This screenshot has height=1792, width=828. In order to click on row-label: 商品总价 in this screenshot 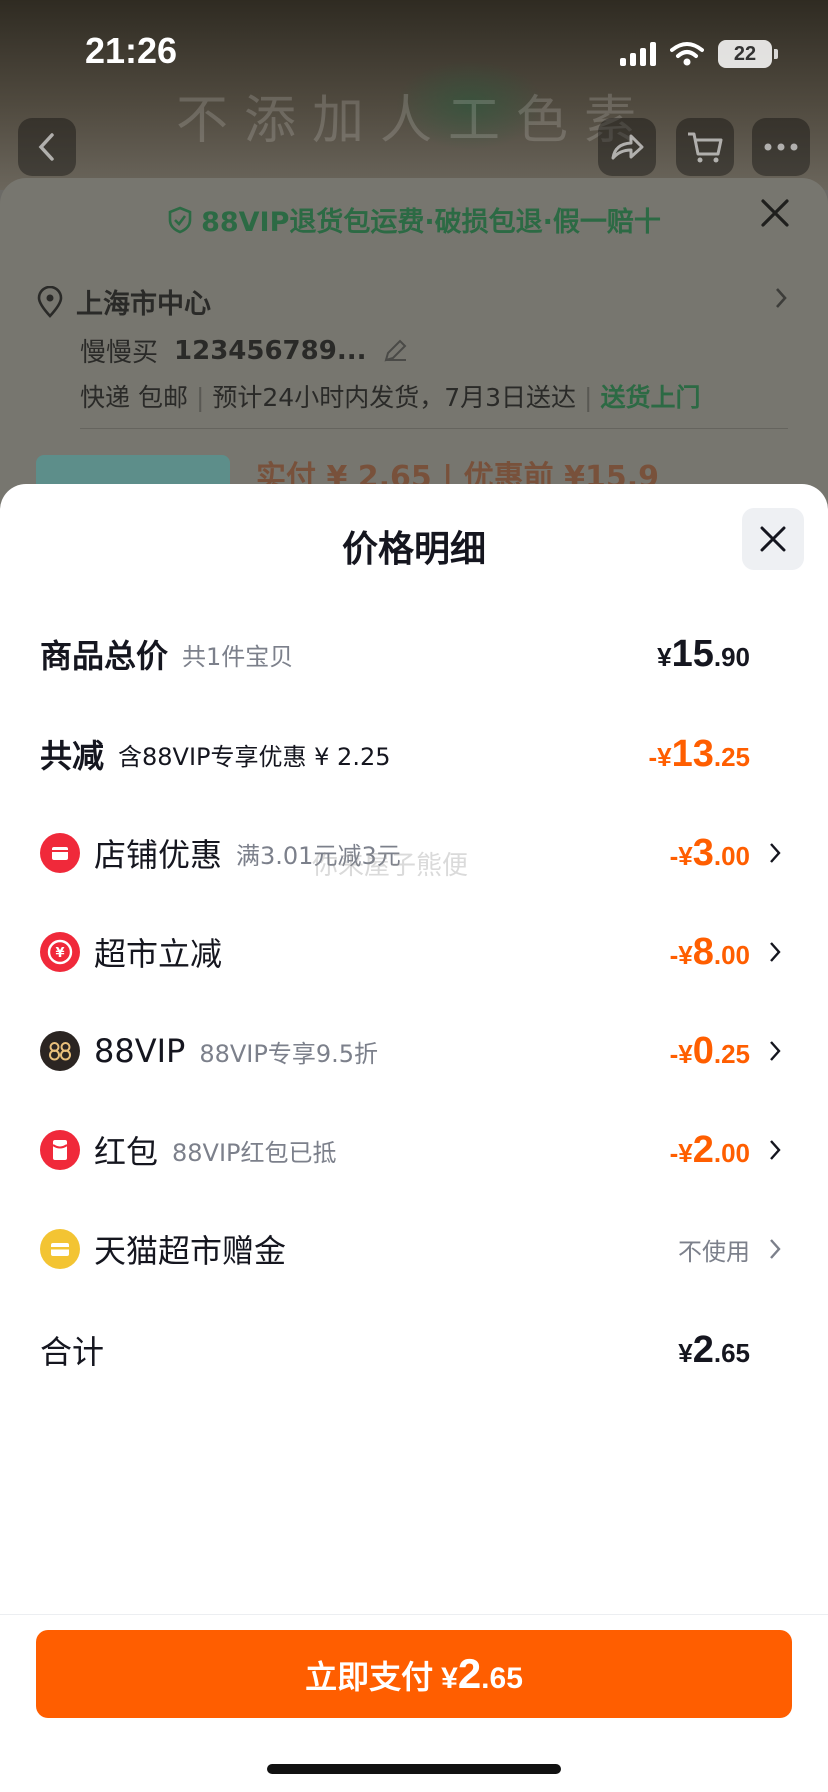, I will do `click(104, 656)`.